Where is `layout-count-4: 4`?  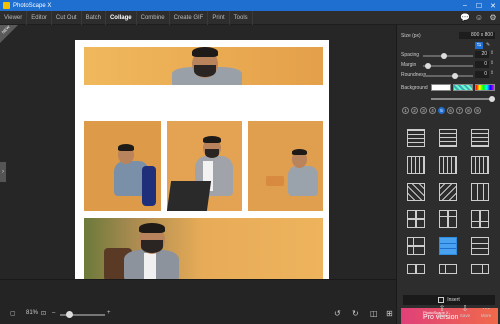 layout-count-4: 4 is located at coordinates (432, 110).